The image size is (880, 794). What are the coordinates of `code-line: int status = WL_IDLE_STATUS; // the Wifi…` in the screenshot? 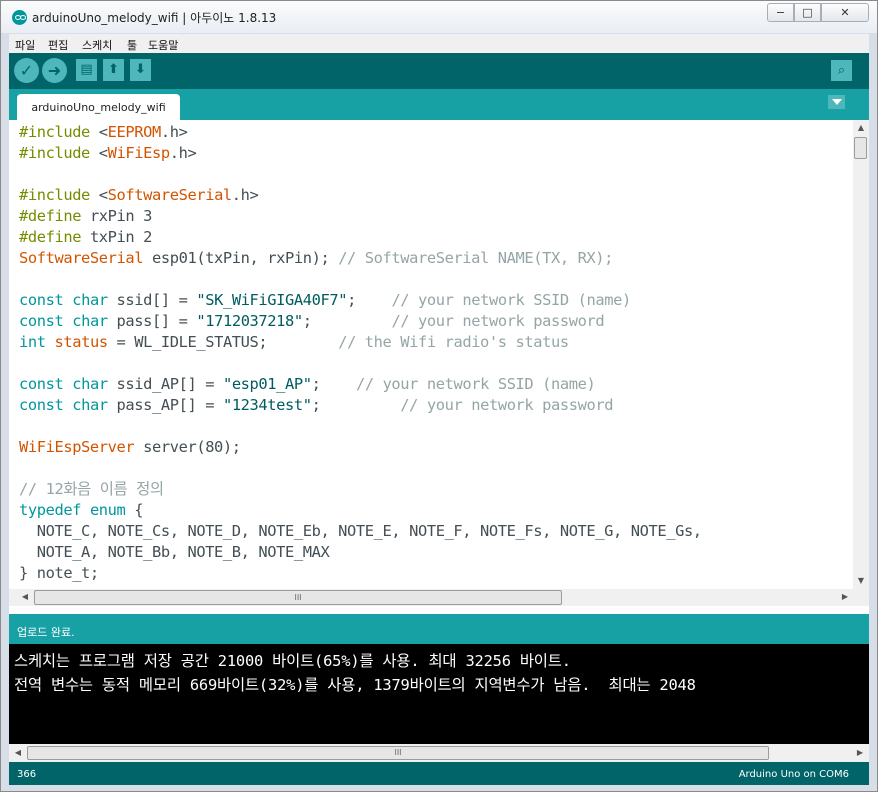 It's located at (294, 342).